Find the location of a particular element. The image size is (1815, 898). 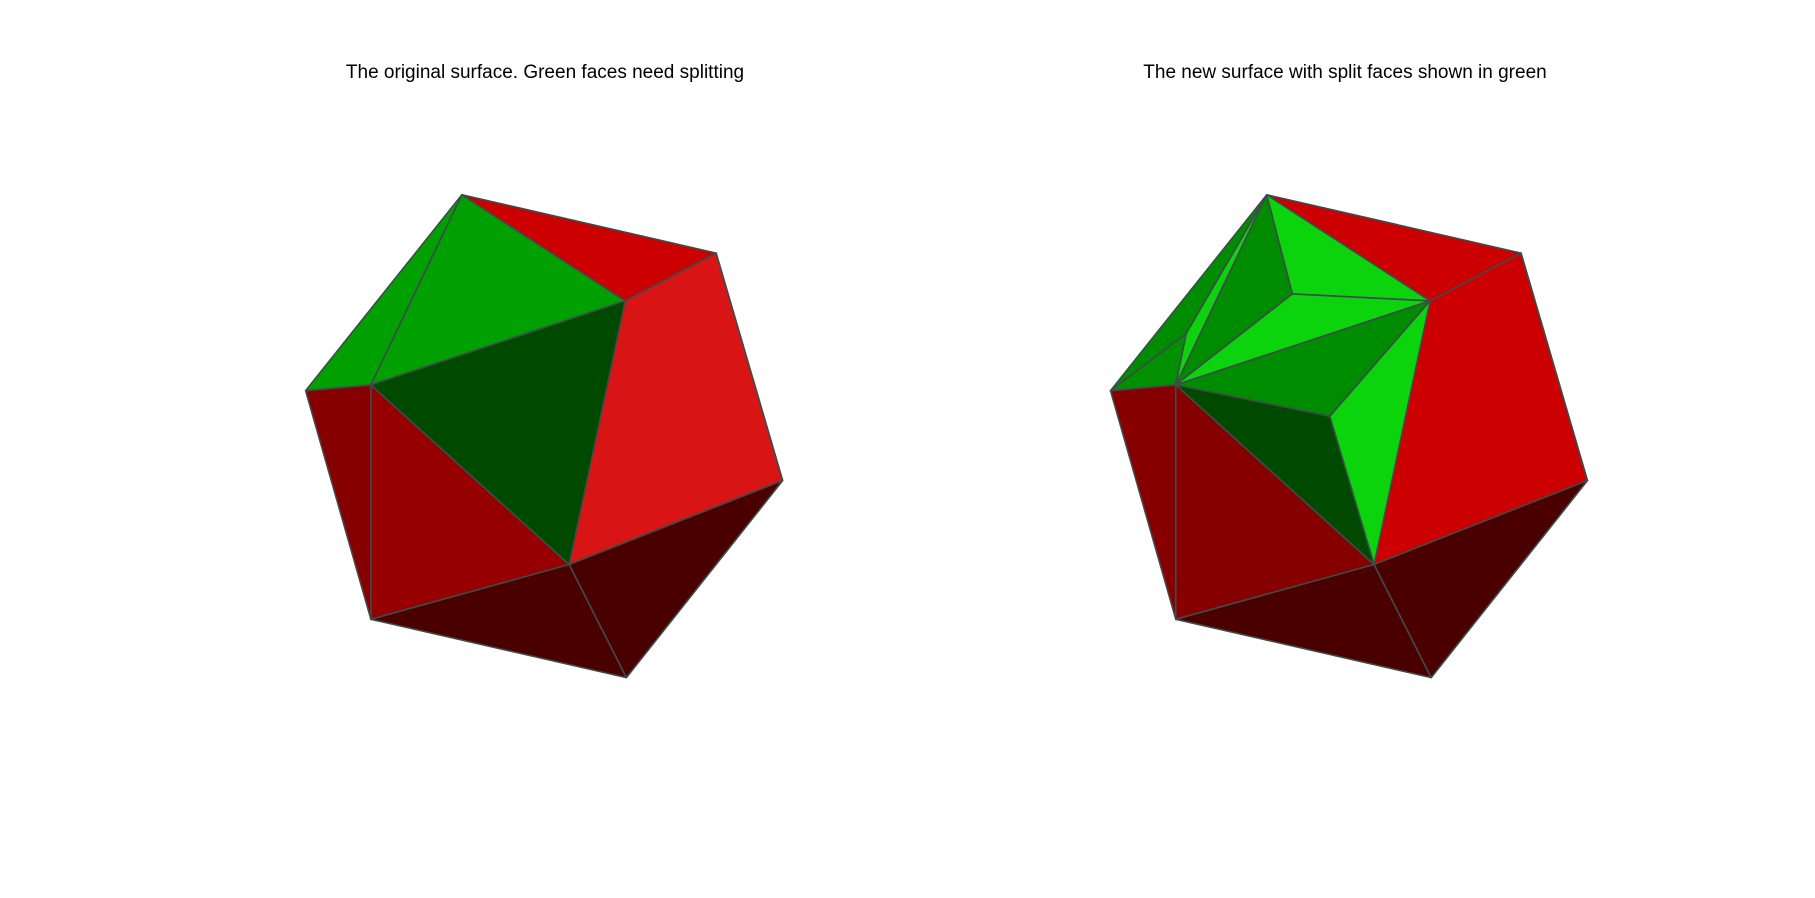

original-surface is located at coordinates (544, 436).